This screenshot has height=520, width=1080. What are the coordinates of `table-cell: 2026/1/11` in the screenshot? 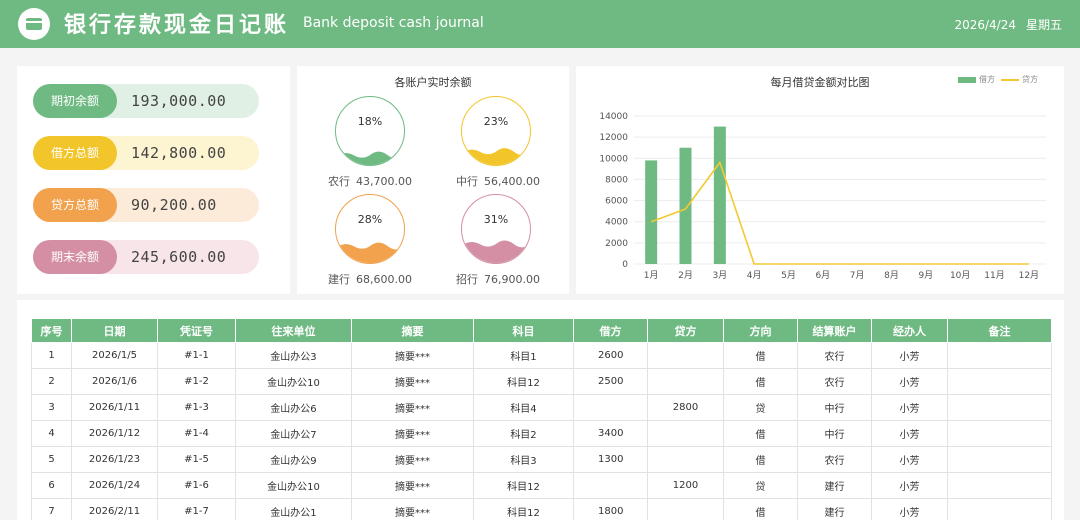 It's located at (114, 407).